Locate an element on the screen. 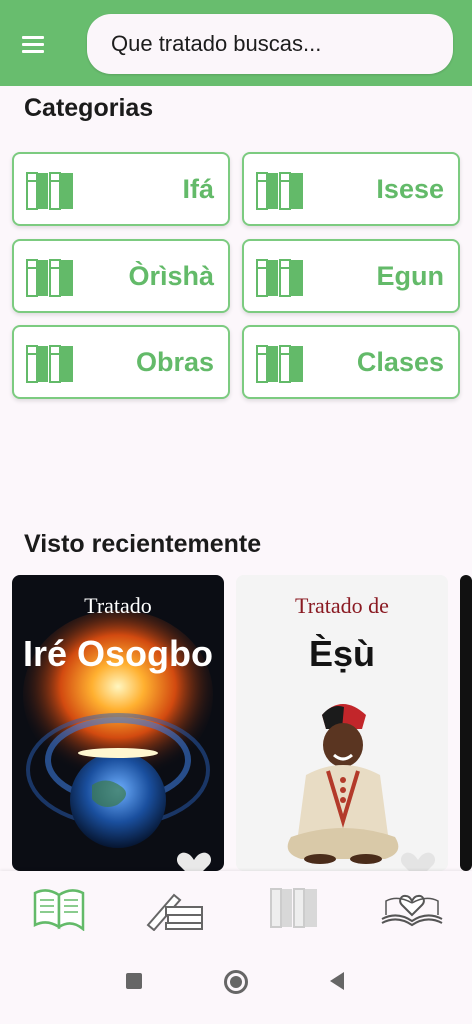 This screenshot has height=1024, width=472. bookshelf-icon is located at coordinates (295, 908).